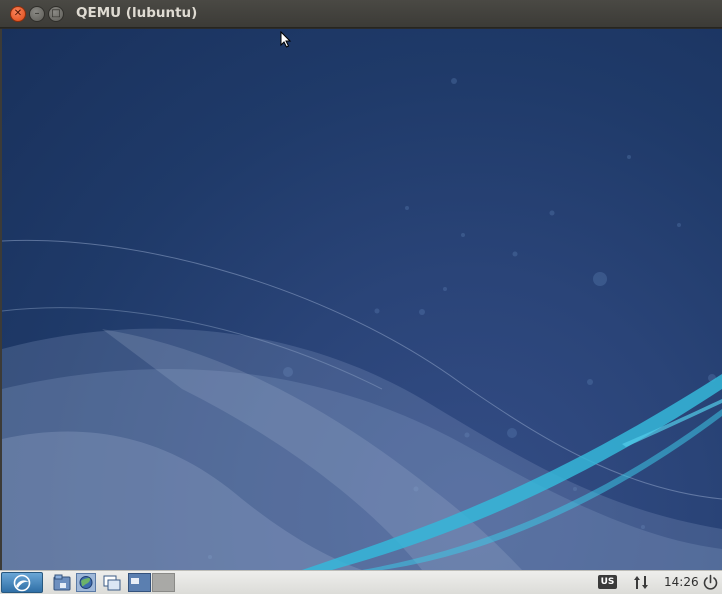 This screenshot has height=594, width=722. What do you see at coordinates (361, 582) in the screenshot?
I see `taskbar: US 14:26` at bounding box center [361, 582].